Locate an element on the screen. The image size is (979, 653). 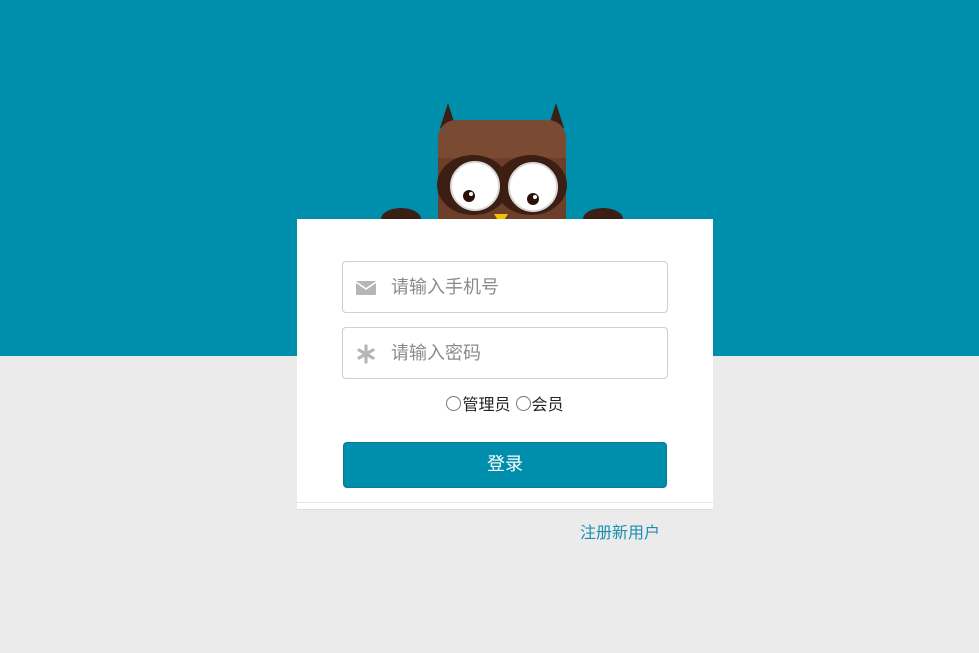
role-selector: 管理员 会员 is located at coordinates (505, 404).